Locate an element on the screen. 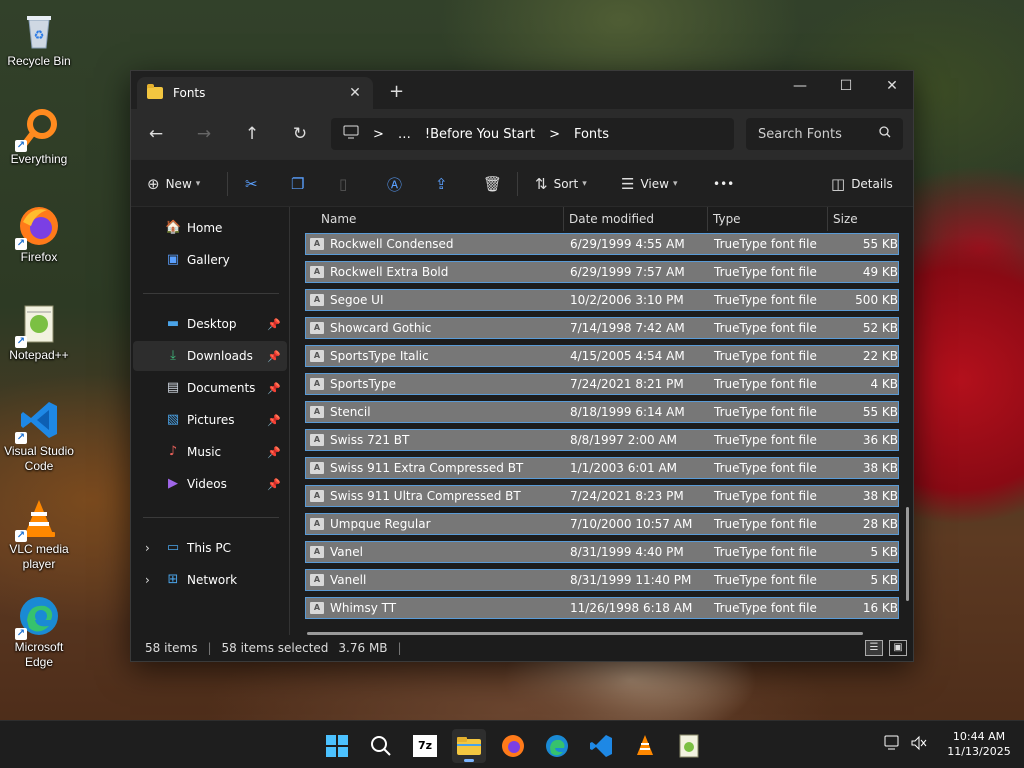 Image resolution: width=1024 pixels, height=768 pixels. share-button: ⇪ is located at coordinates (444, 184).